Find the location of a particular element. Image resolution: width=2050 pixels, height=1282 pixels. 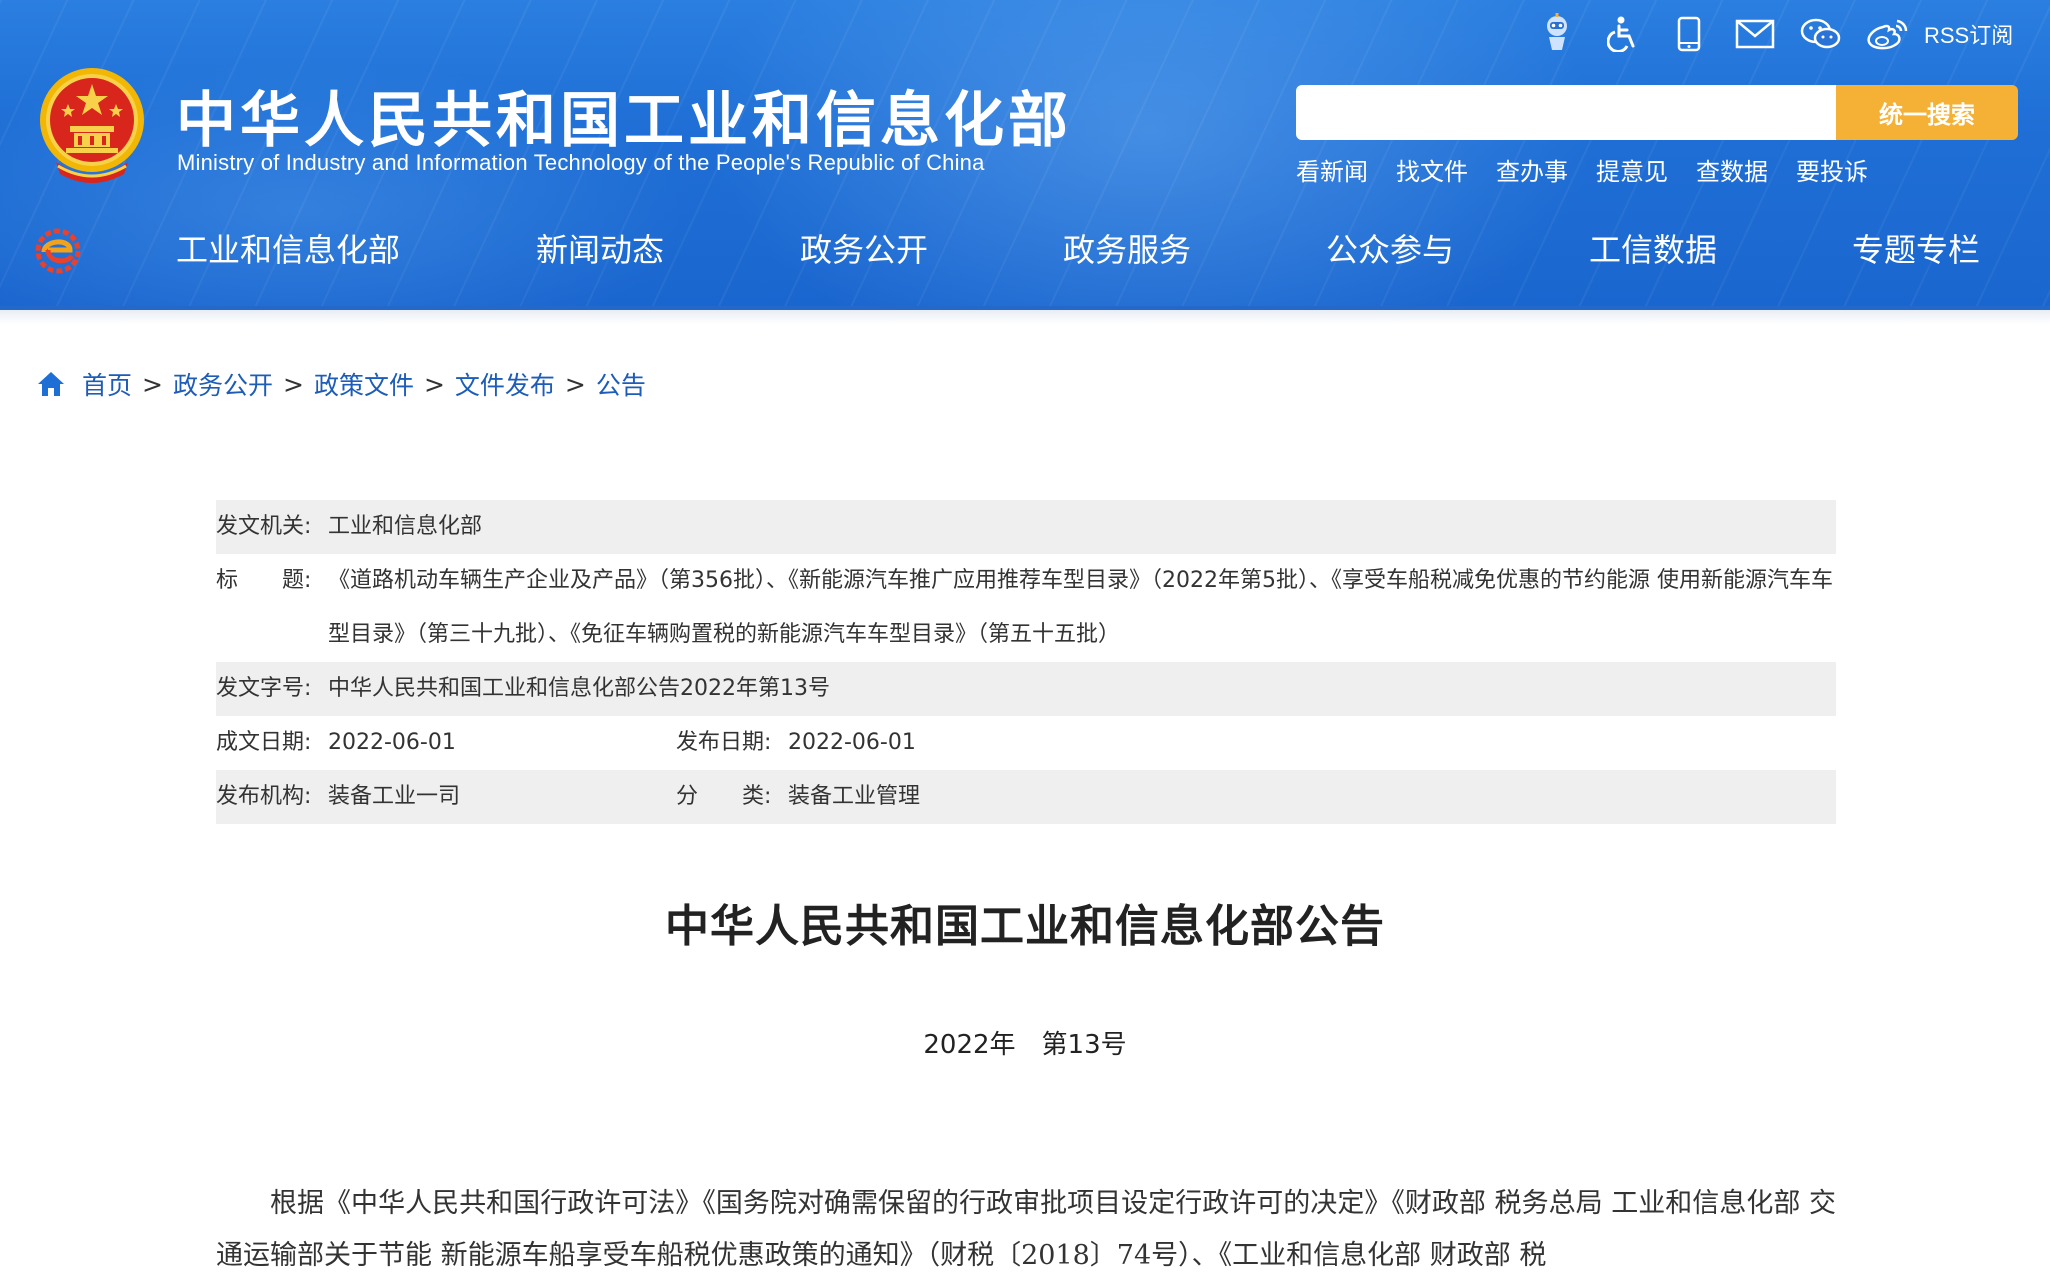

publish-date-cell: 发布日期: 2022-06-01 is located at coordinates (906, 743).